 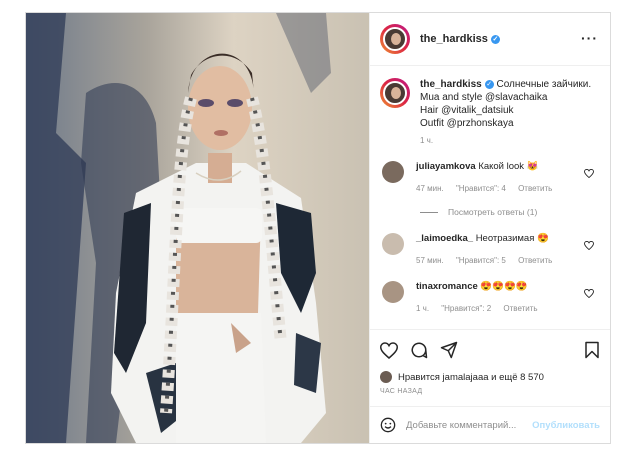 What do you see at coordinates (395, 39) in the screenshot?
I see `author-avatar` at bounding box center [395, 39].